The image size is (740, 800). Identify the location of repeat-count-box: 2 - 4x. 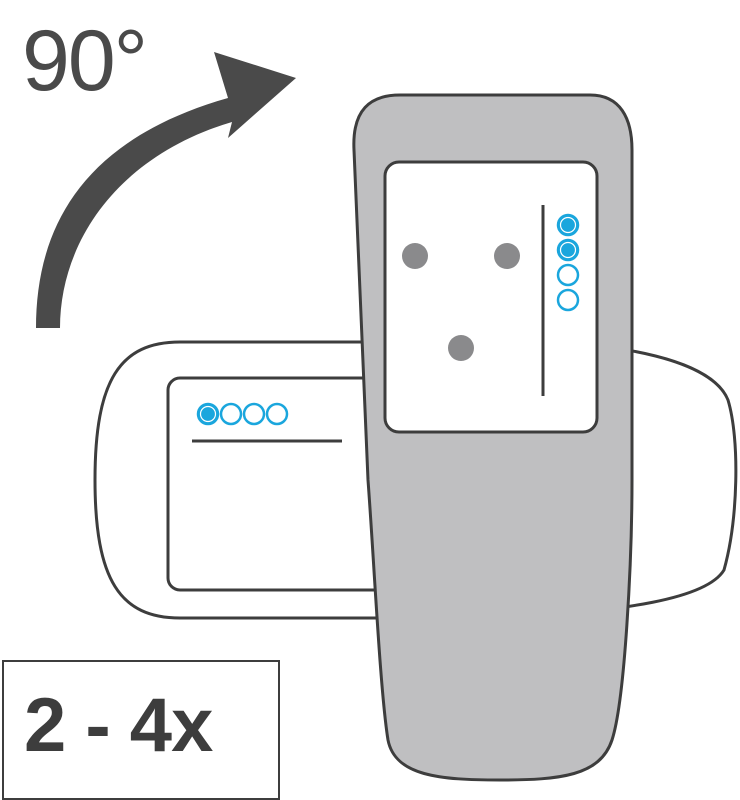
(141, 730).